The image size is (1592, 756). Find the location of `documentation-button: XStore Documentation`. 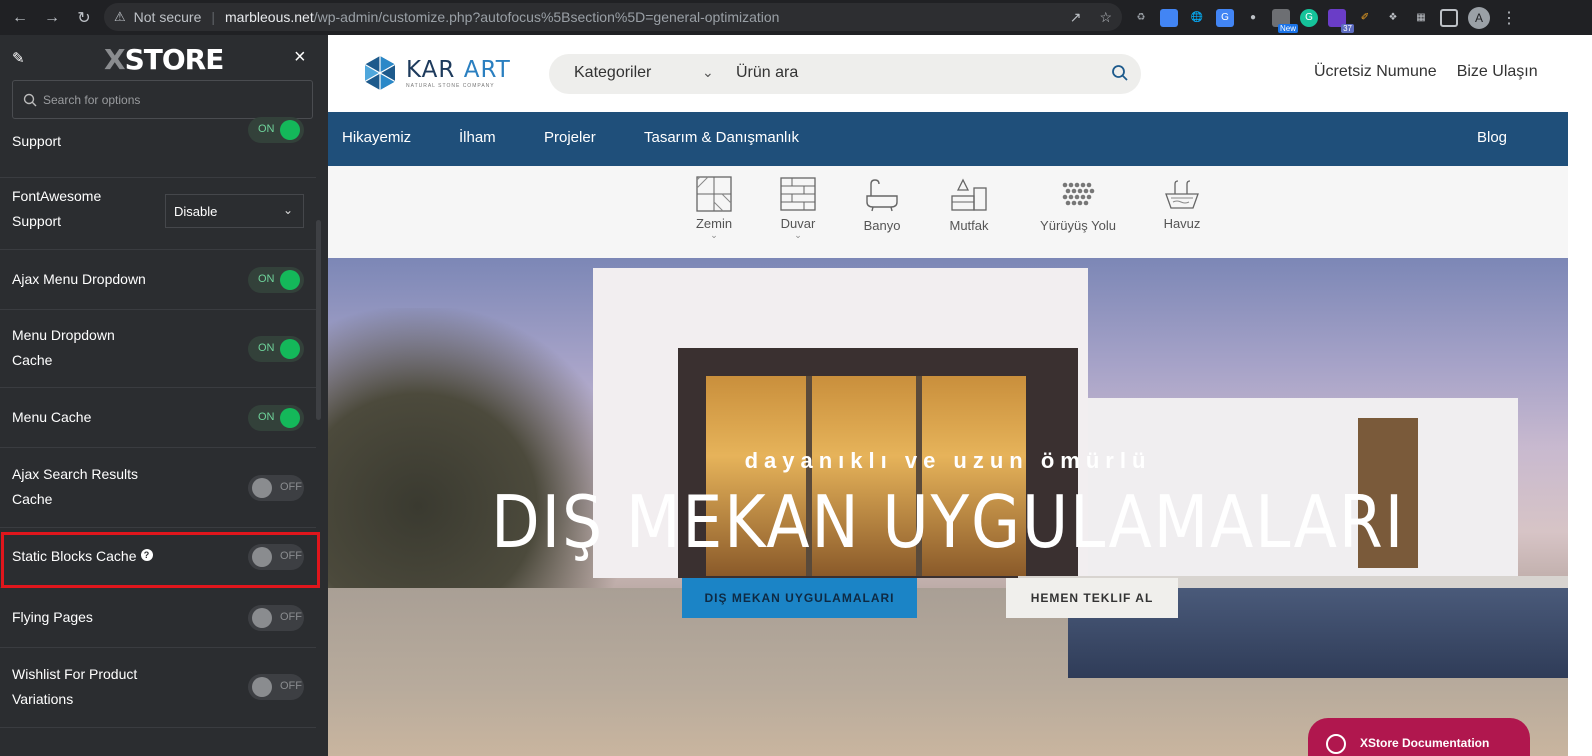

documentation-button: XStore Documentation is located at coordinates (1419, 737).